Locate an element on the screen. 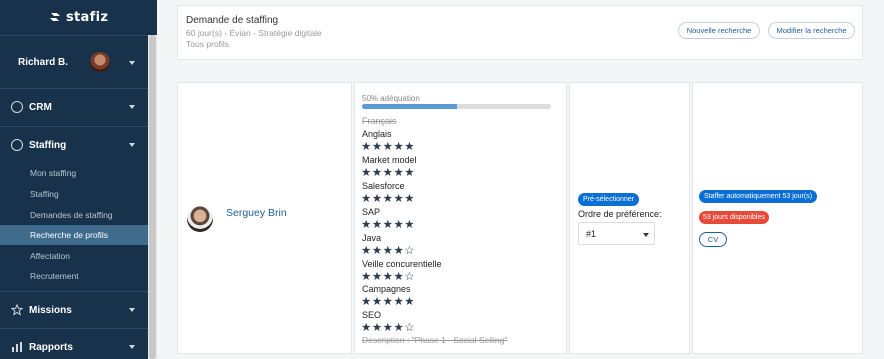  new-search-button: Nouvelle recherche is located at coordinates (719, 30).